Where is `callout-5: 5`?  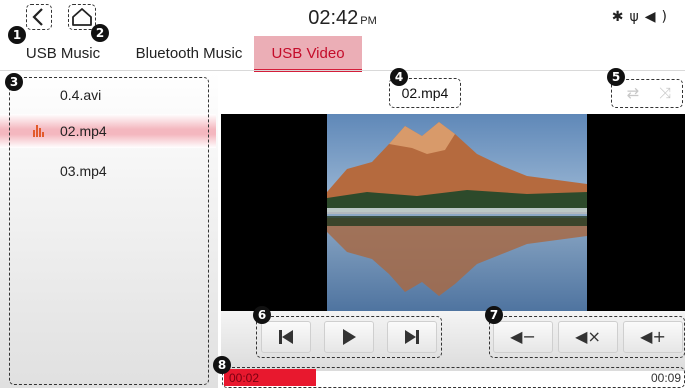 callout-5: 5 is located at coordinates (616, 77).